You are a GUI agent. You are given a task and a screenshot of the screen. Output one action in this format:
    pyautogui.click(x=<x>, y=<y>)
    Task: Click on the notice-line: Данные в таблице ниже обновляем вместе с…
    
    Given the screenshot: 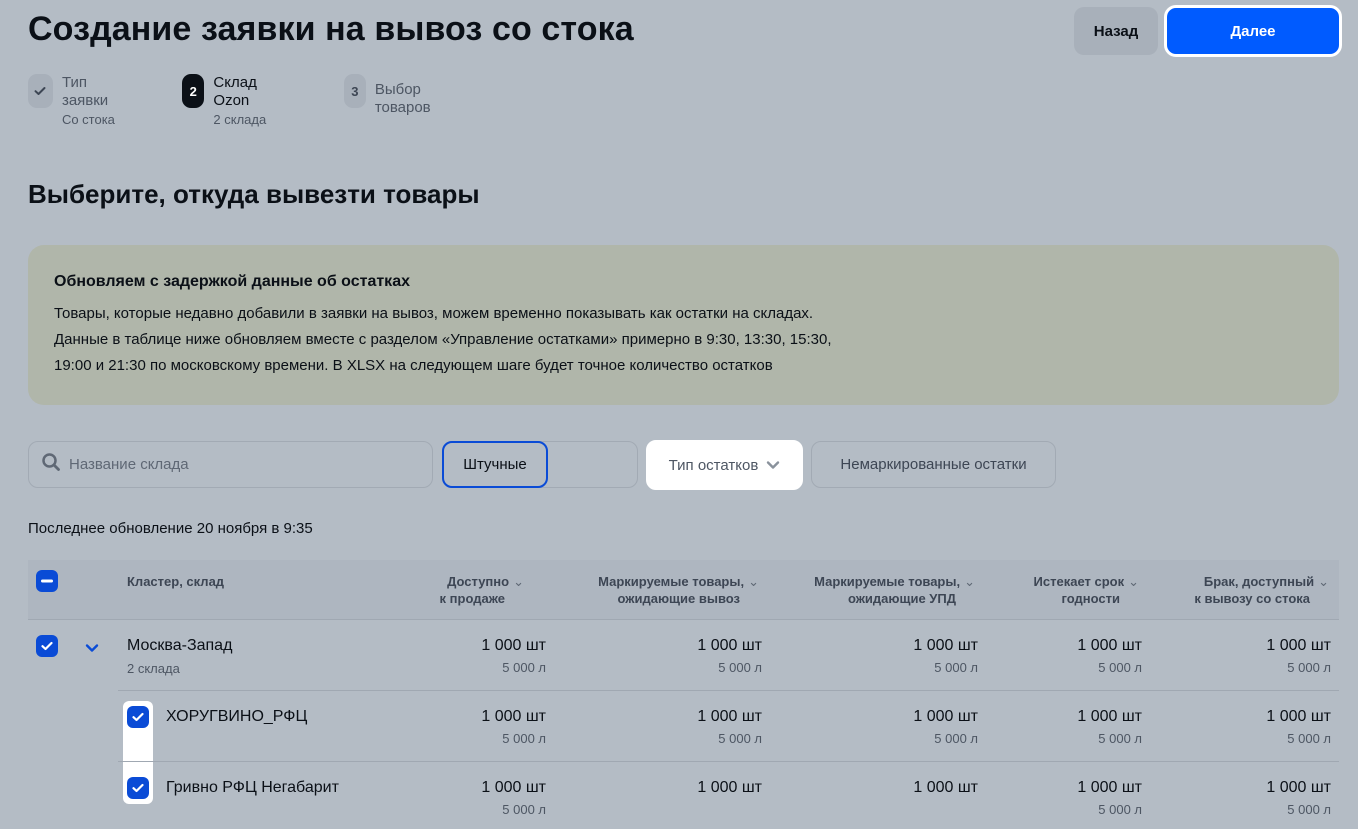 What is the action you would take?
    pyautogui.click(x=443, y=339)
    